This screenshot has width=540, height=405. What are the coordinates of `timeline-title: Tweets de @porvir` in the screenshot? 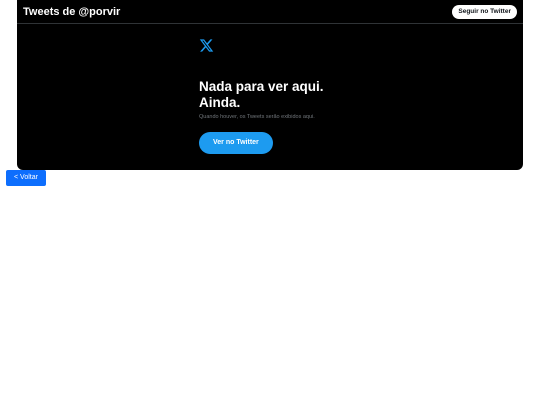 It's located at (72, 11).